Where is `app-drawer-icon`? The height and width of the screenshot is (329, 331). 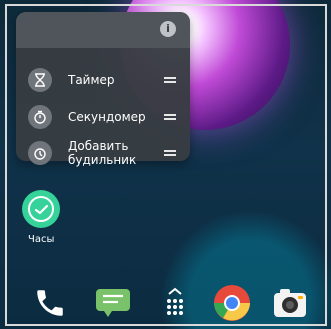
app-drawer-icon is located at coordinates (175, 303).